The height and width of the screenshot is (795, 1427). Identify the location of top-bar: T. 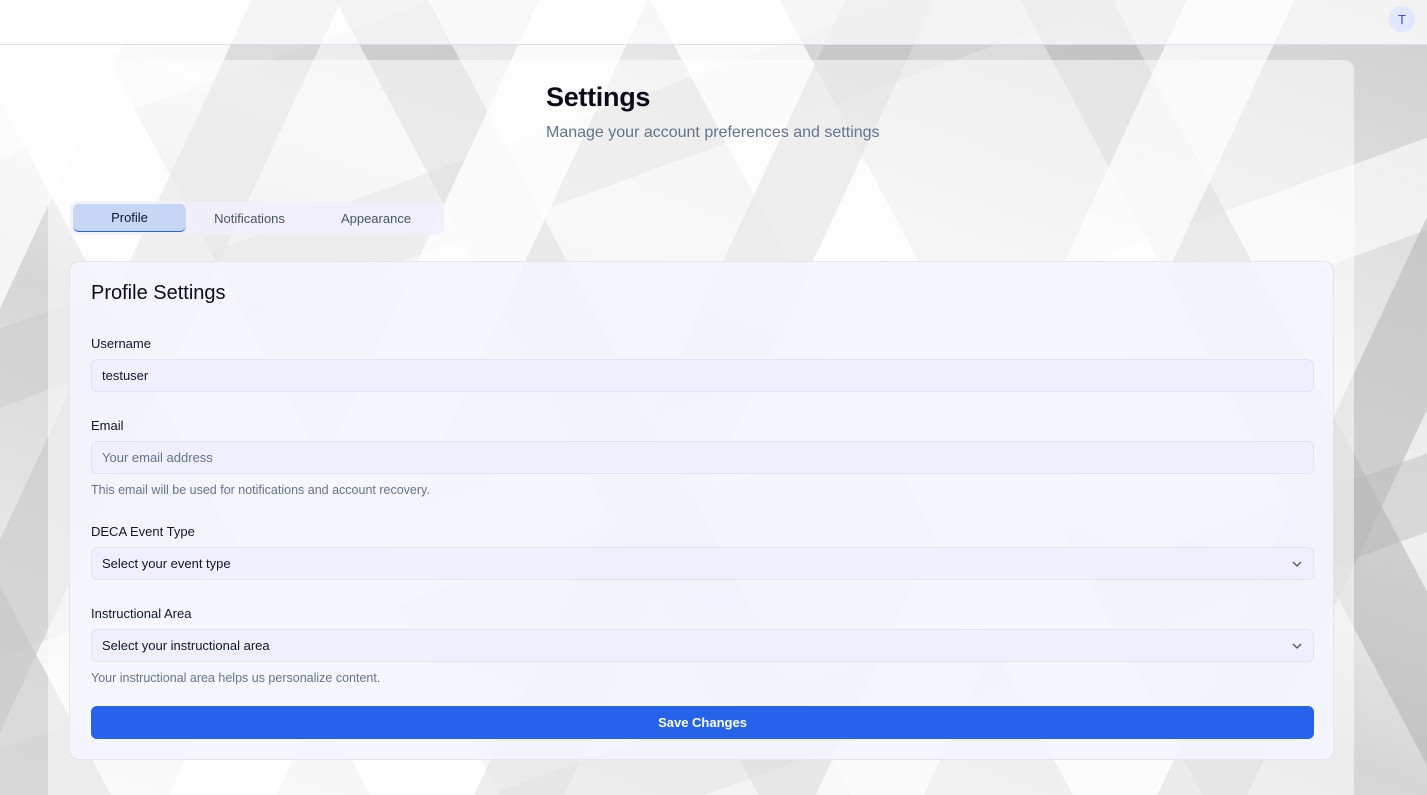
(713, 22).